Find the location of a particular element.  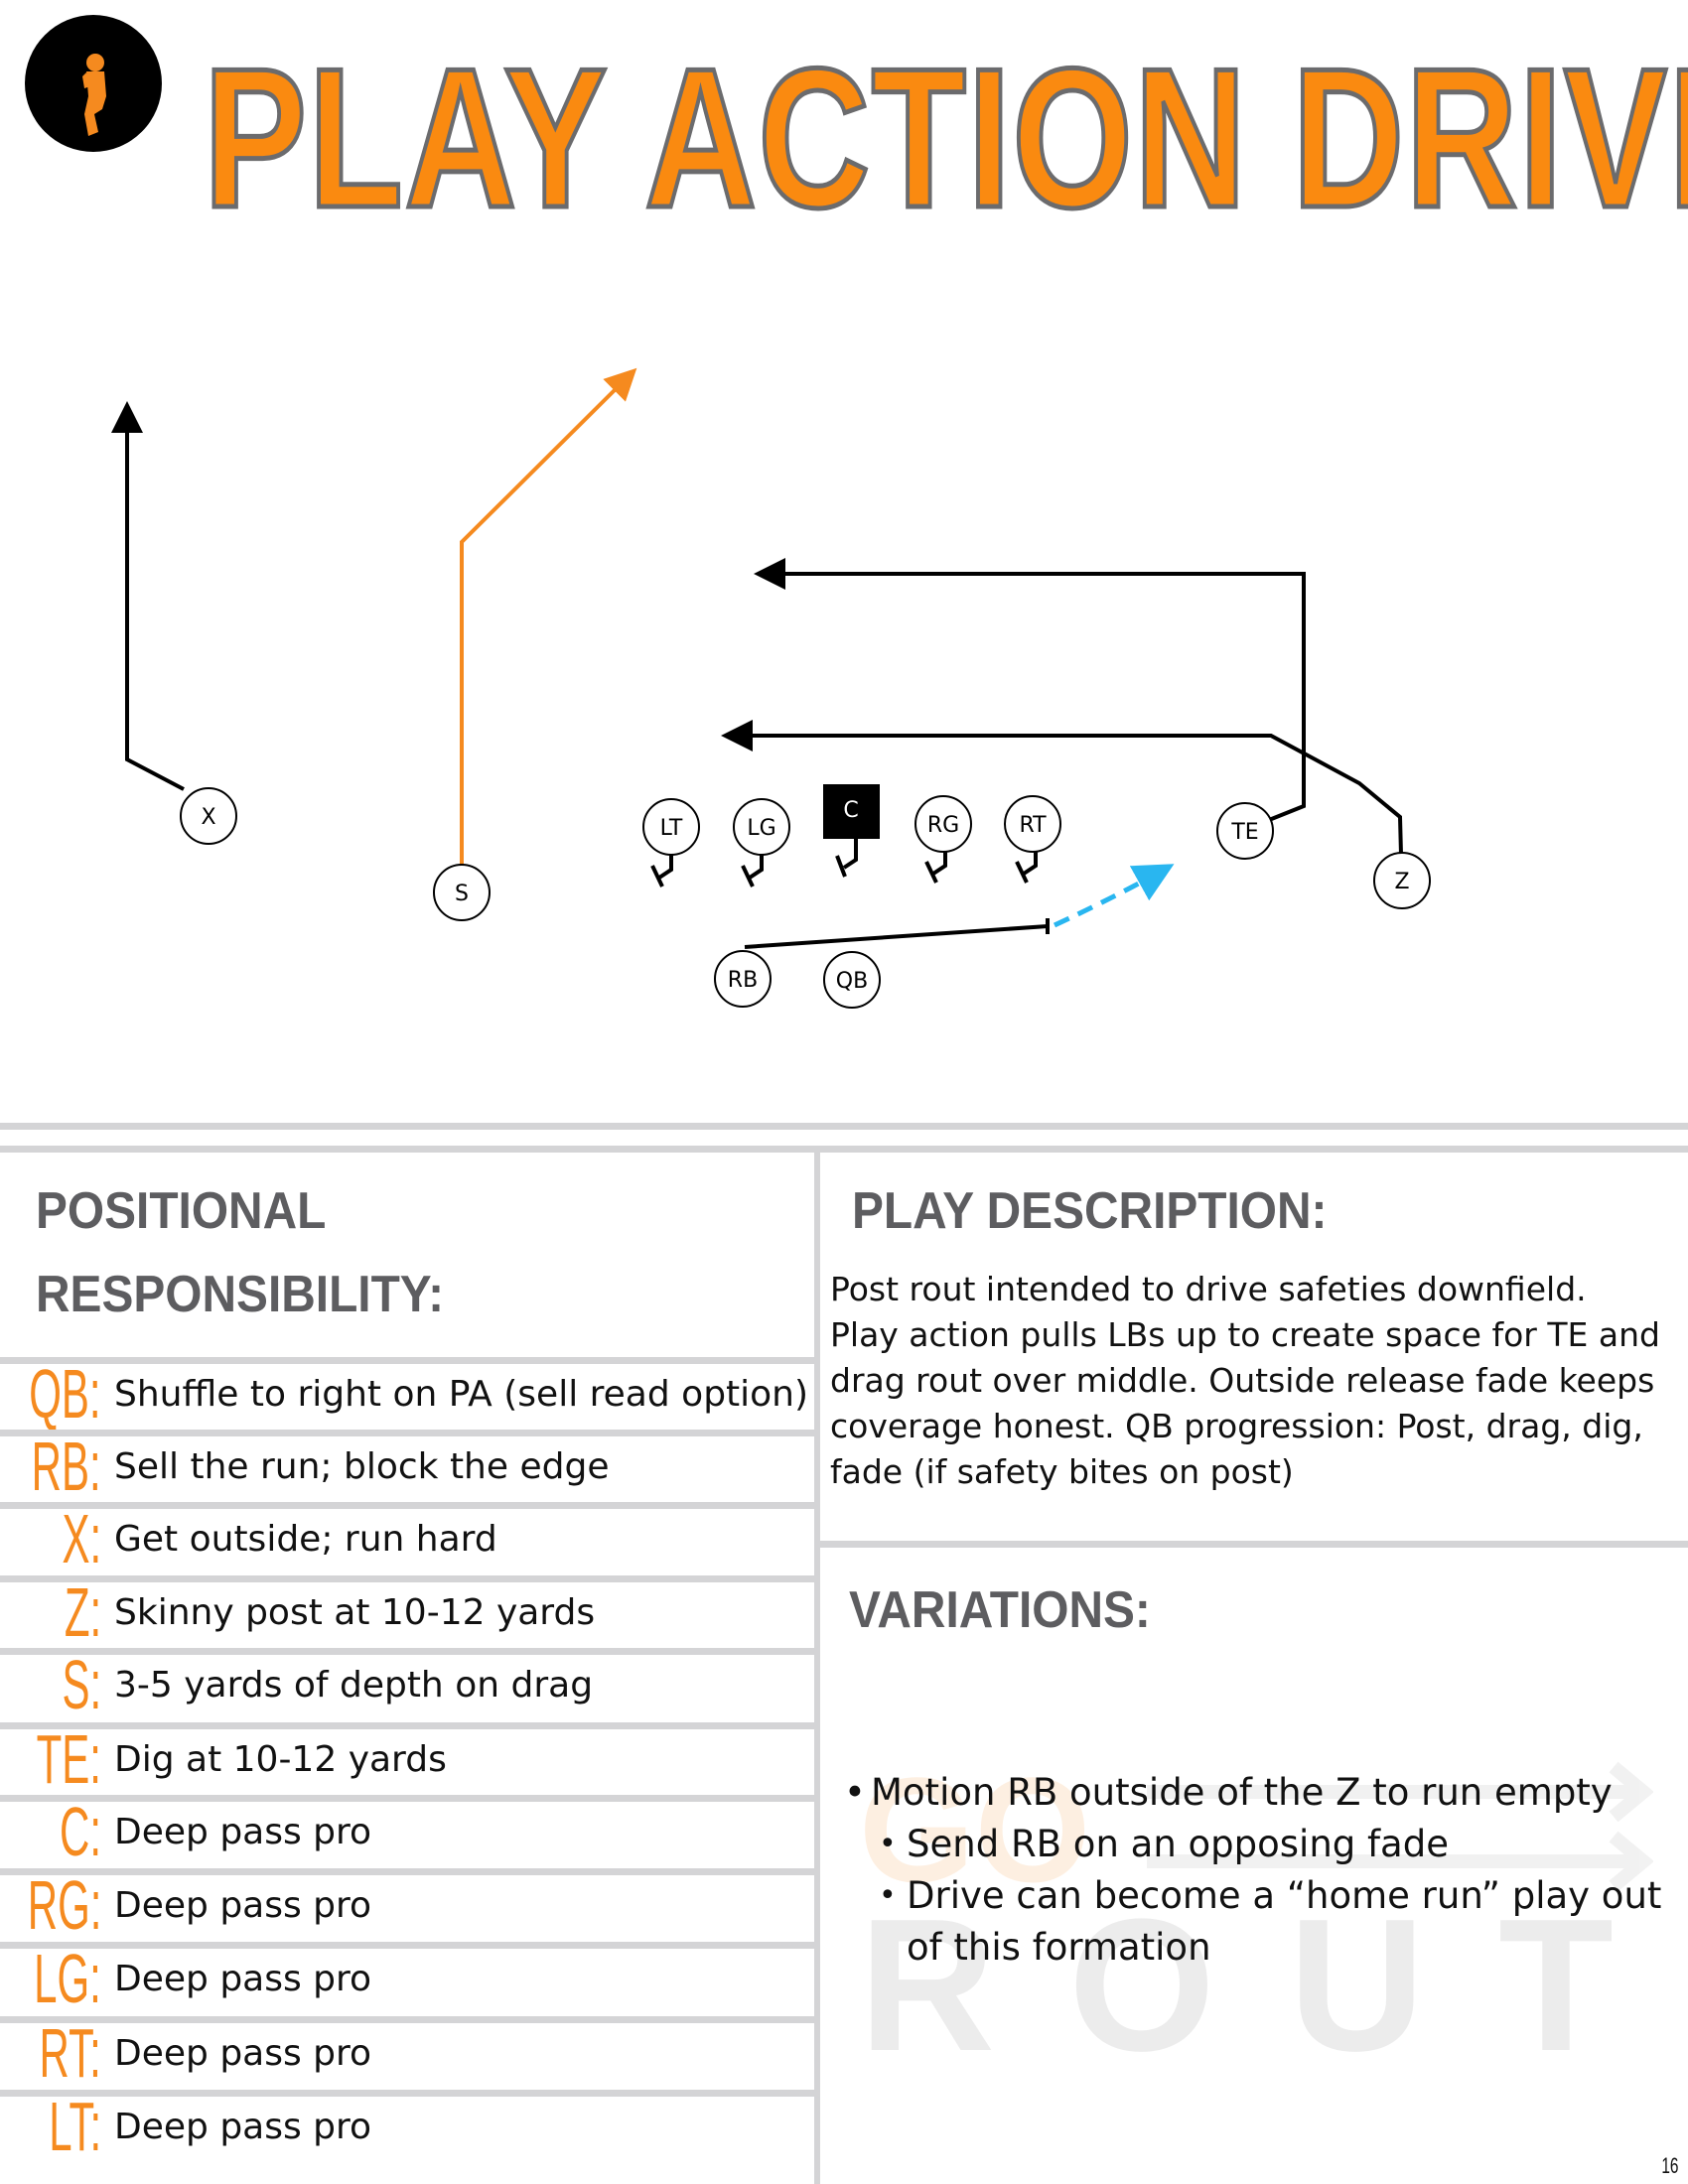

positional-row: RB: Sell the run; block the edge is located at coordinates (407, 1466).